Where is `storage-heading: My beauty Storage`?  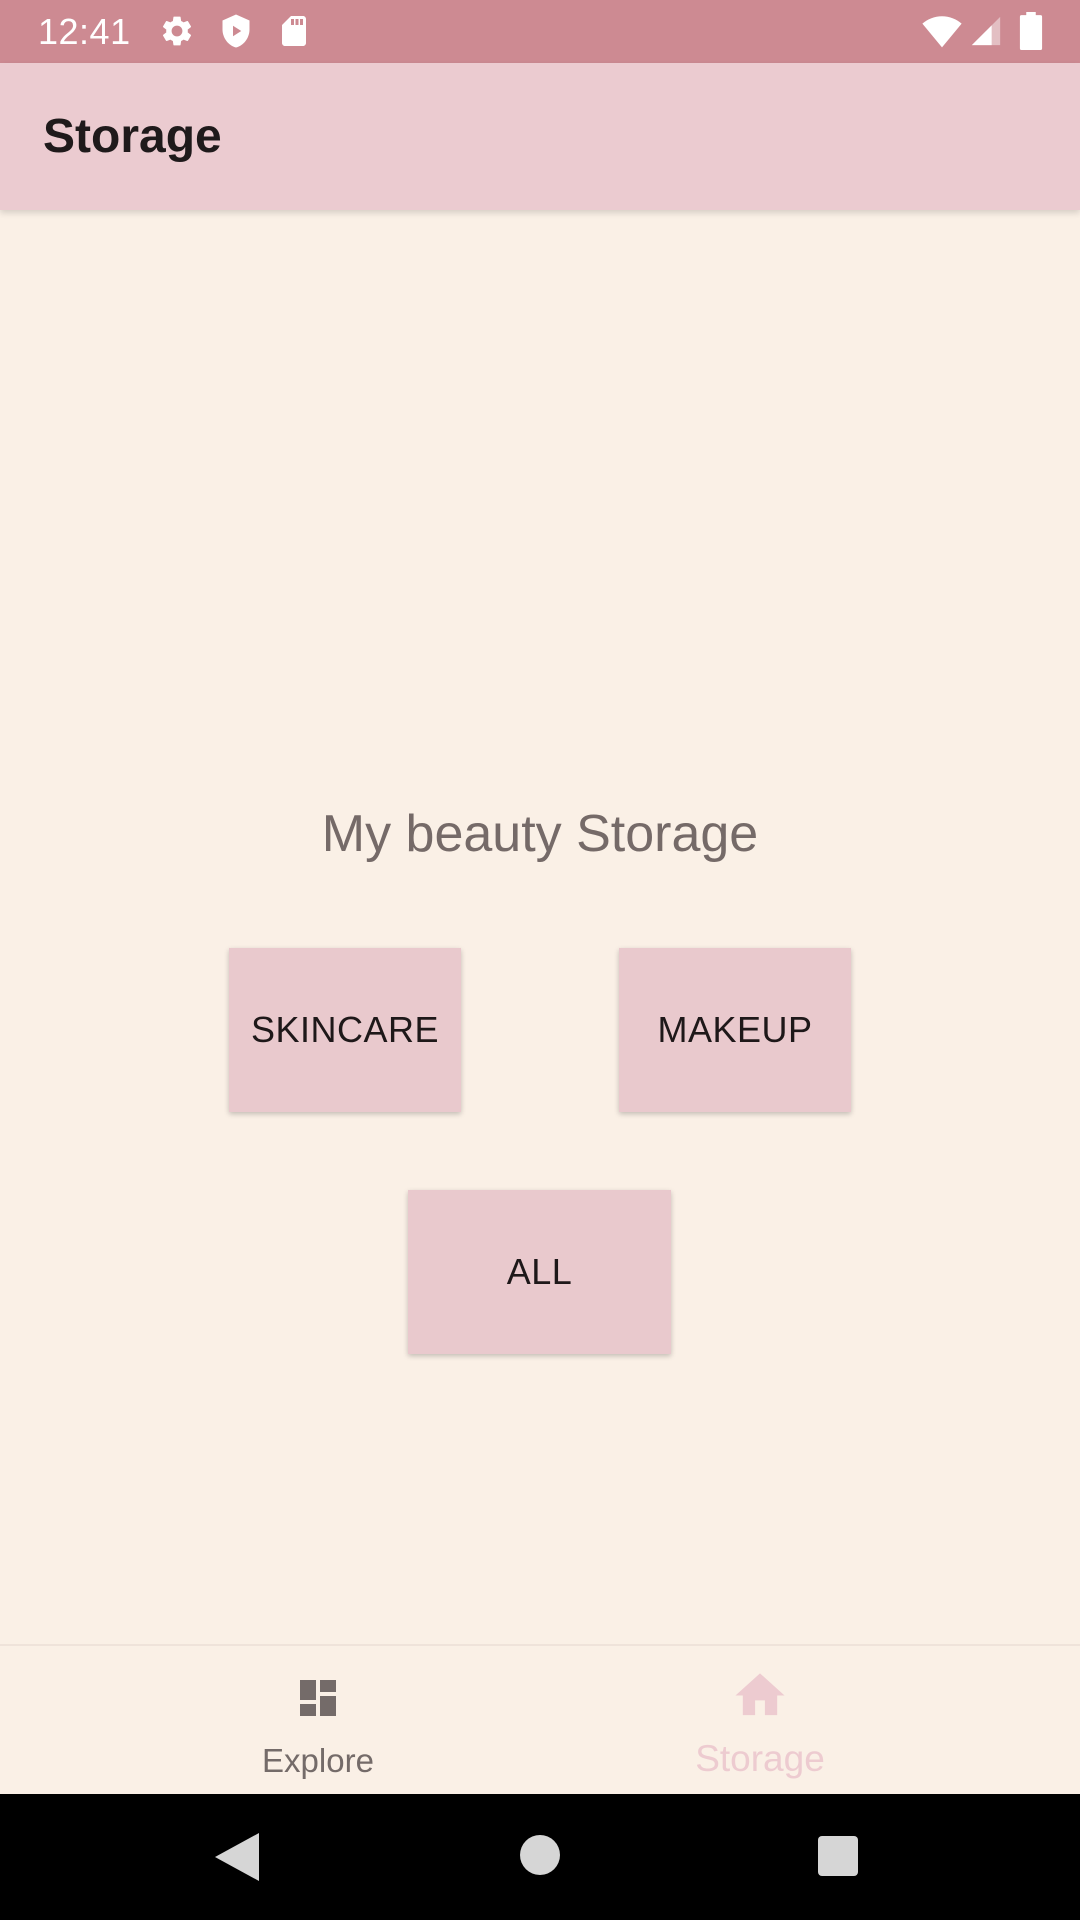 storage-heading: My beauty Storage is located at coordinates (540, 834).